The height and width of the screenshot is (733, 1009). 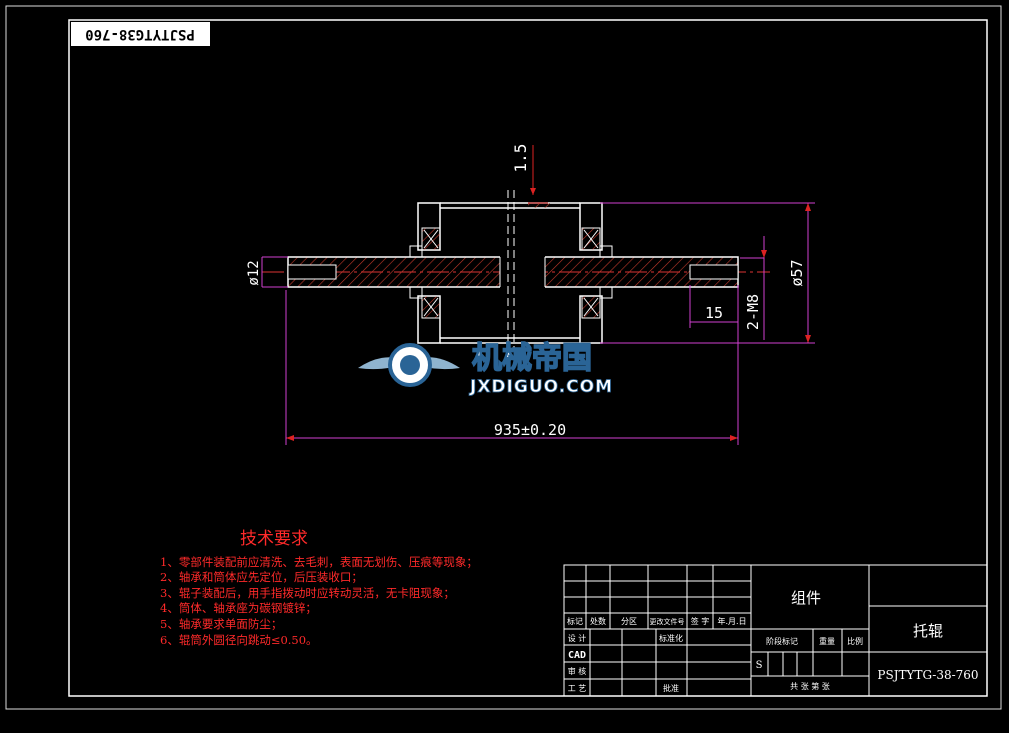 What do you see at coordinates (319, 562) in the screenshot?
I see `tech-item: 1、零部件装配前应清洗、去毛刺，表面无划伤、压痕等现象；` at bounding box center [319, 562].